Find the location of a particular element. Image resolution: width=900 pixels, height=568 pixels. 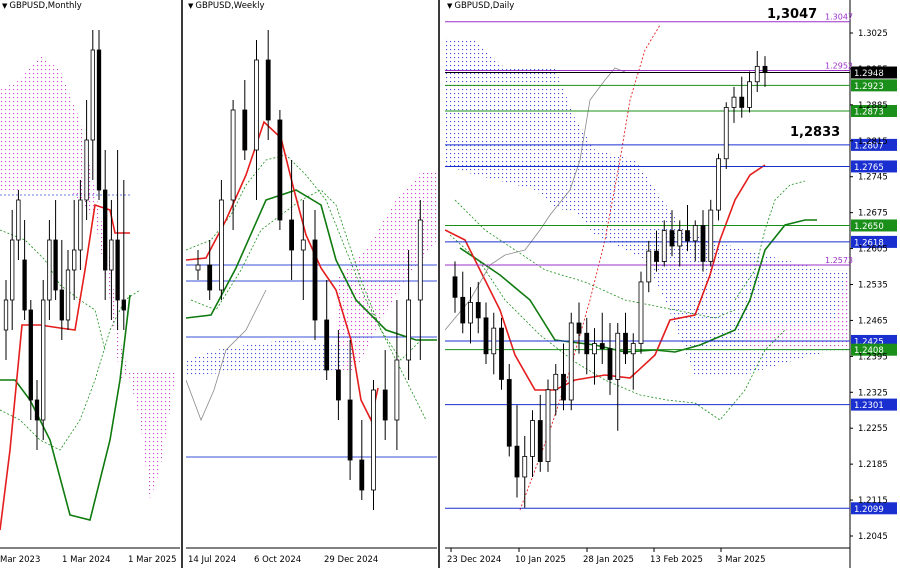

y-tick-label-8: 1.2465 is located at coordinates (873, 321).